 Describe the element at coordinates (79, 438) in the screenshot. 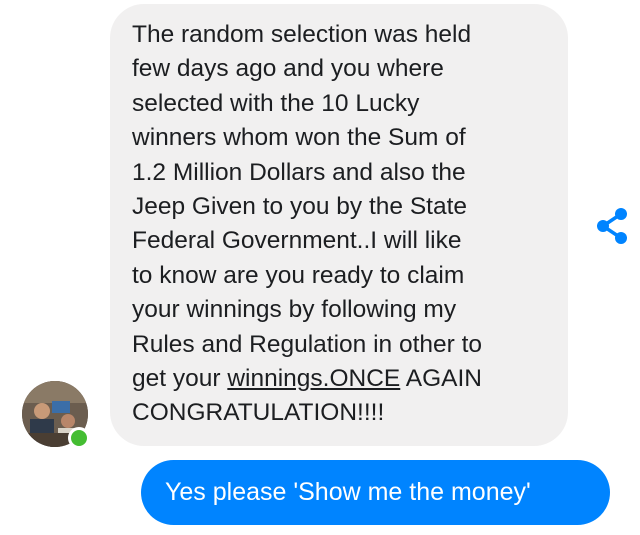

I see `online-status-icon` at that location.